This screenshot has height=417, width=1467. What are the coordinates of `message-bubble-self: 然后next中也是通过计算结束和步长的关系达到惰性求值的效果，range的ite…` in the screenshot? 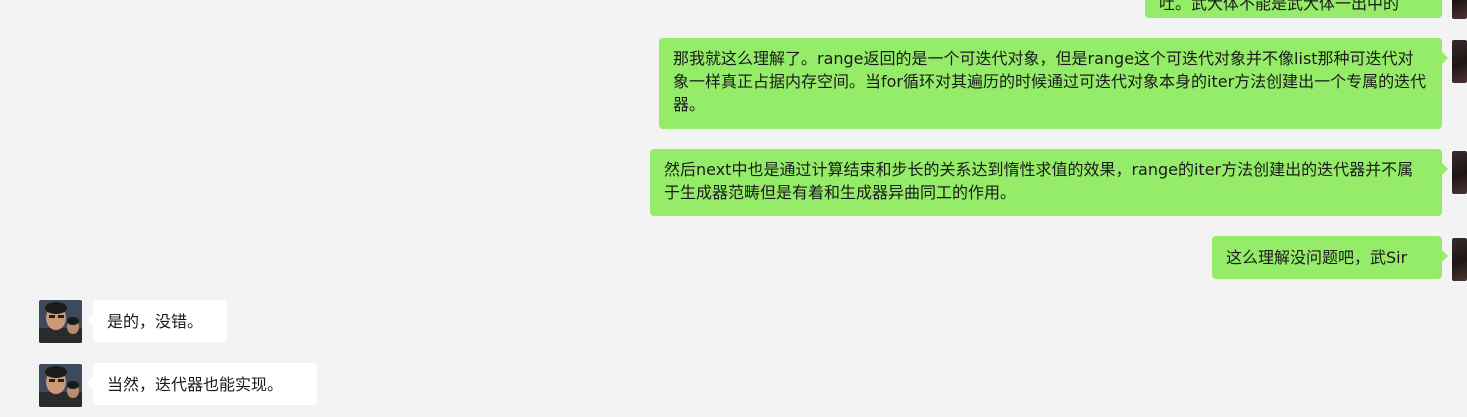 It's located at (1049, 182).